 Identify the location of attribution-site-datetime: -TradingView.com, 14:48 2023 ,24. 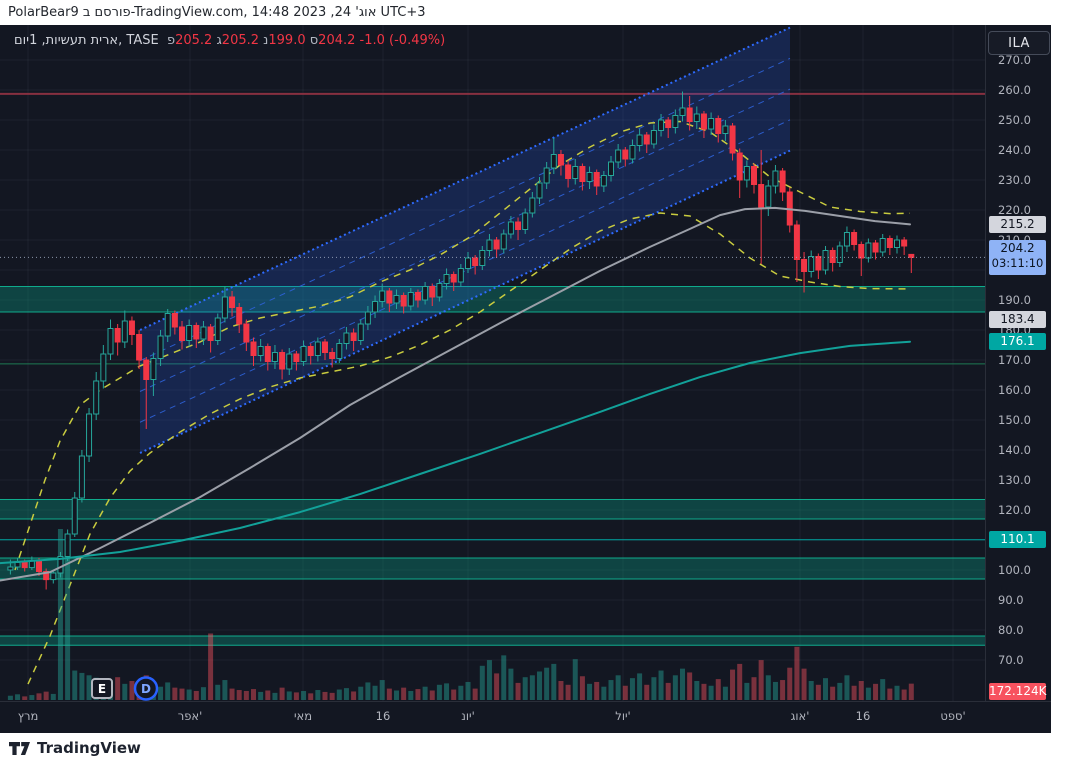
(243, 12).